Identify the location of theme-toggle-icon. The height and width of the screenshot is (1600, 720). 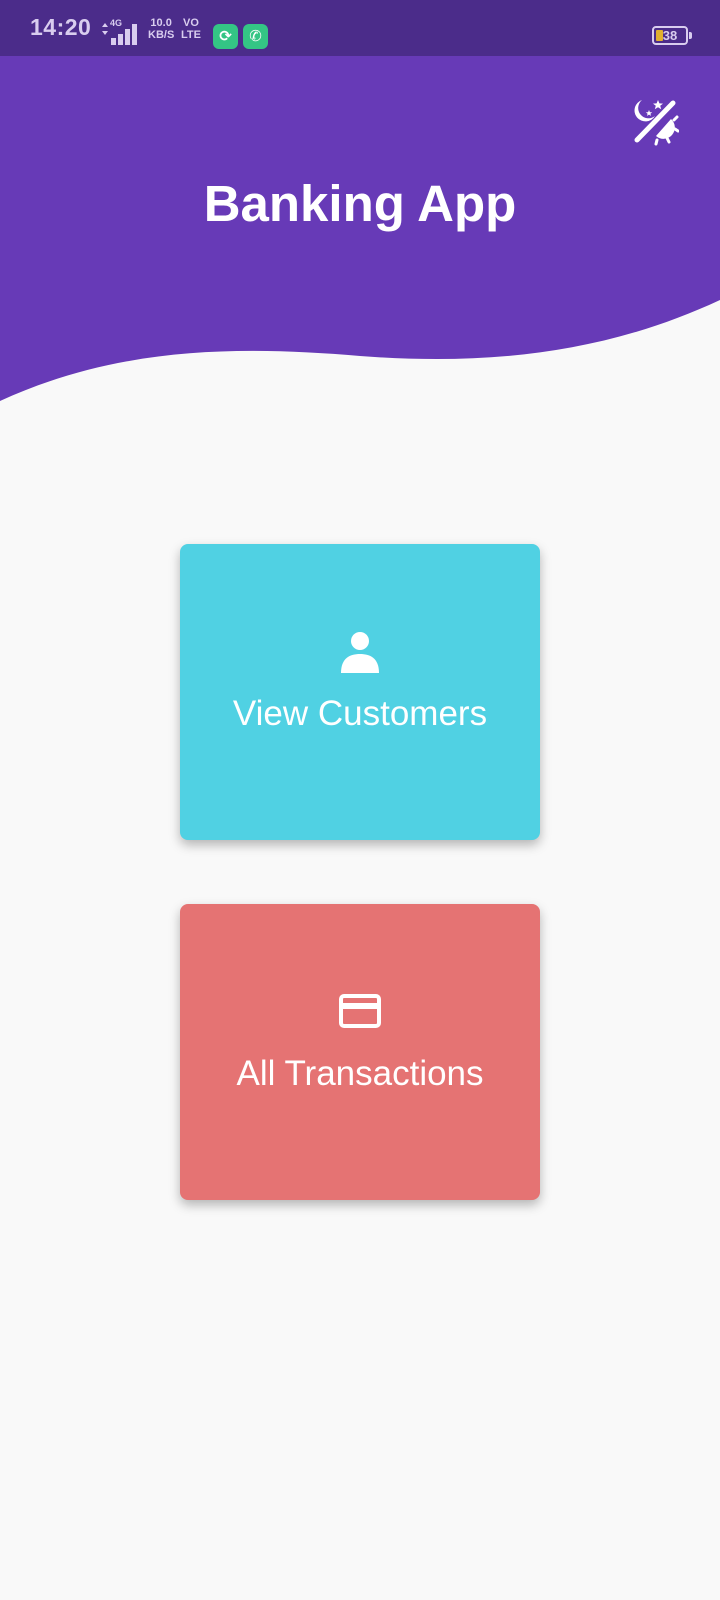
(656, 123).